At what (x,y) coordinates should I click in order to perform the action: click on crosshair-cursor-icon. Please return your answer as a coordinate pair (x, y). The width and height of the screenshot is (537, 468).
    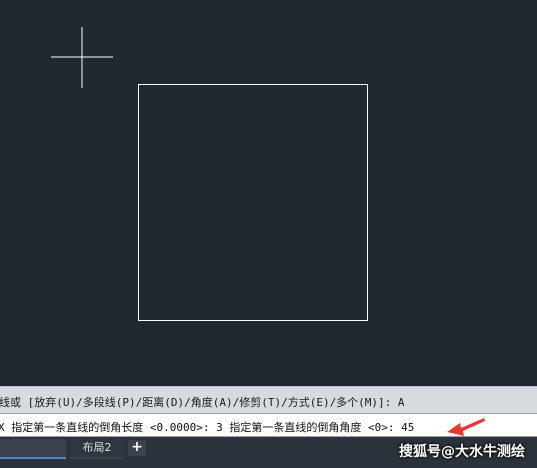
    Looking at the image, I should click on (82, 57).